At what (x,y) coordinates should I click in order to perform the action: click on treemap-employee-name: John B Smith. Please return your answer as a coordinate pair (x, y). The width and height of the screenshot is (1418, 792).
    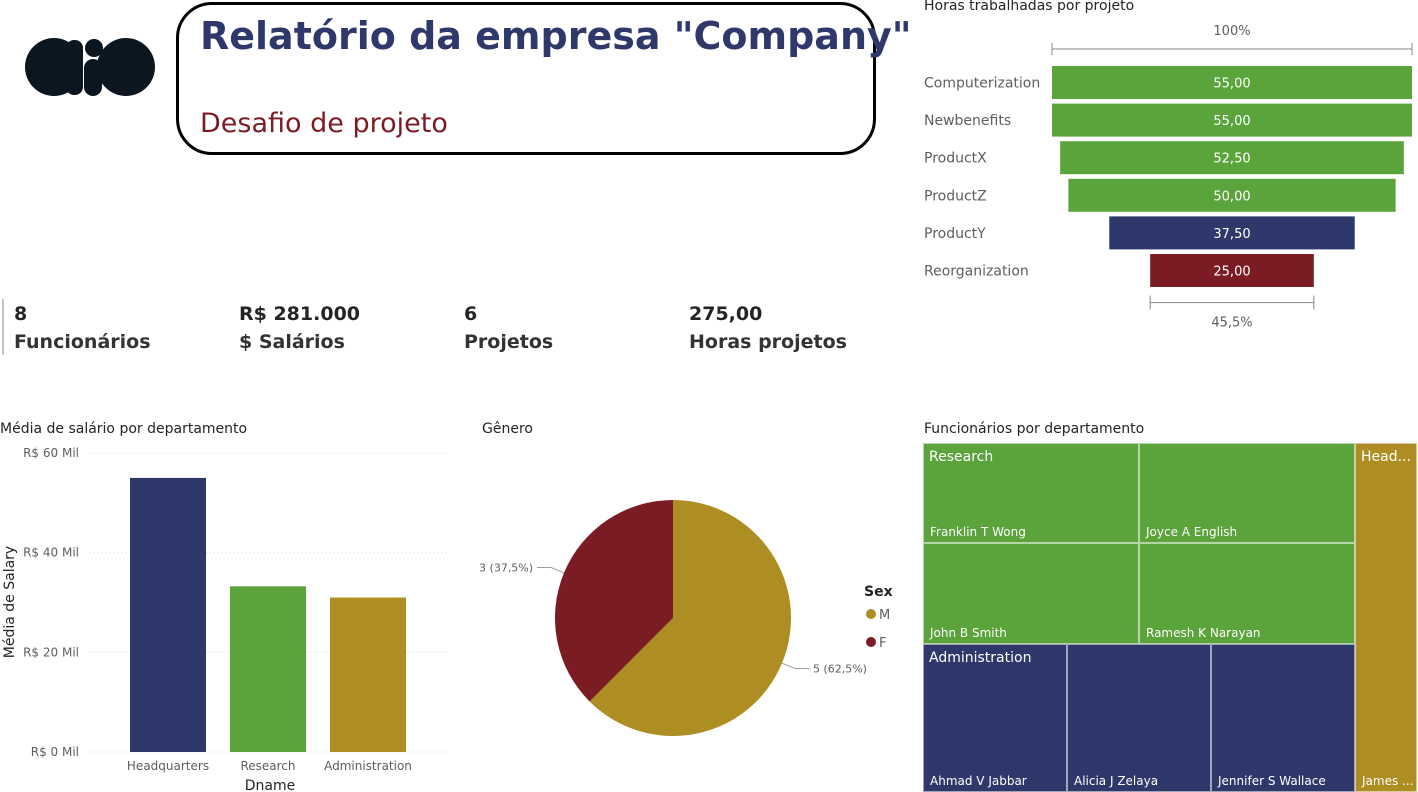
    Looking at the image, I should click on (968, 633).